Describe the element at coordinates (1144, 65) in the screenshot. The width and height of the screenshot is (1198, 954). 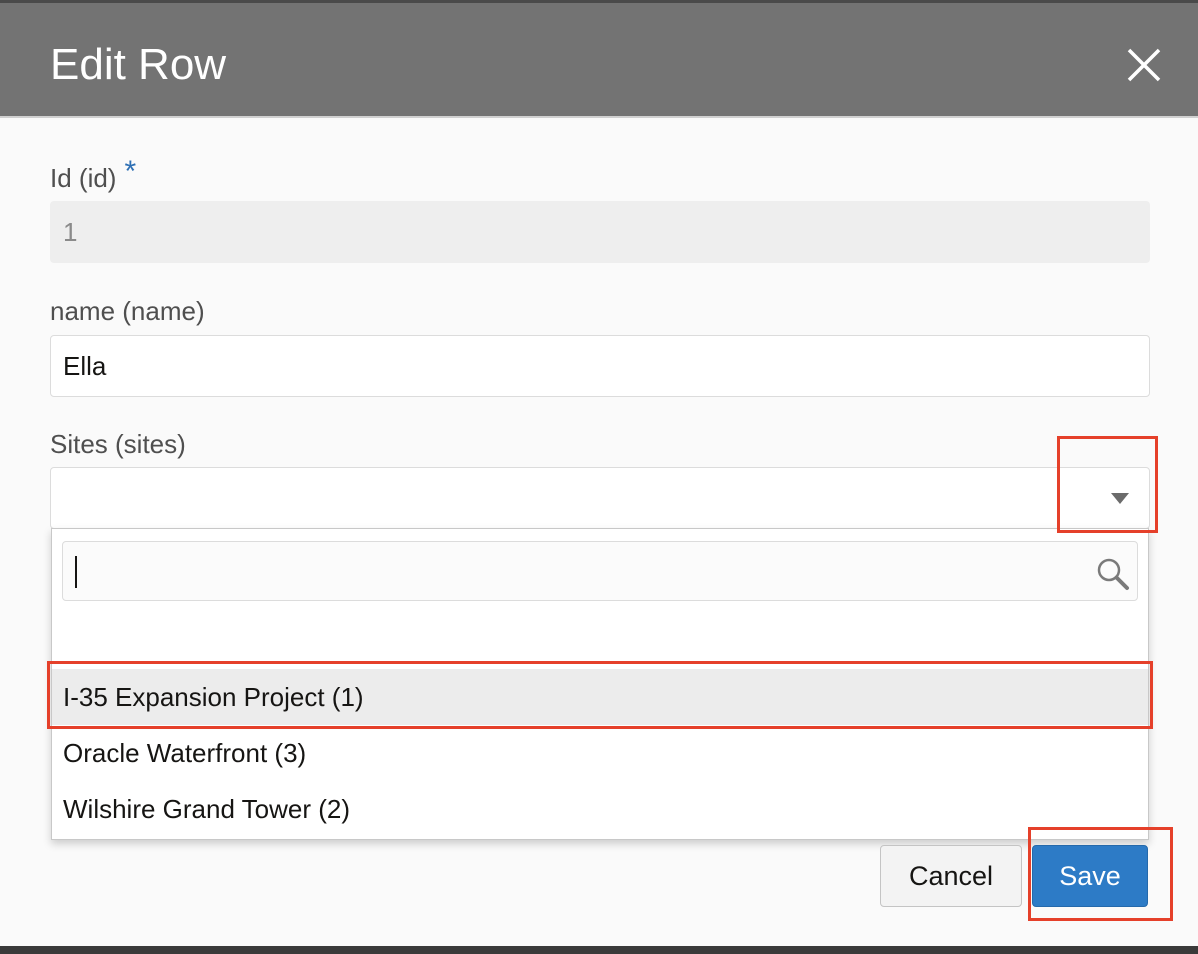
I see `close-icon` at that location.